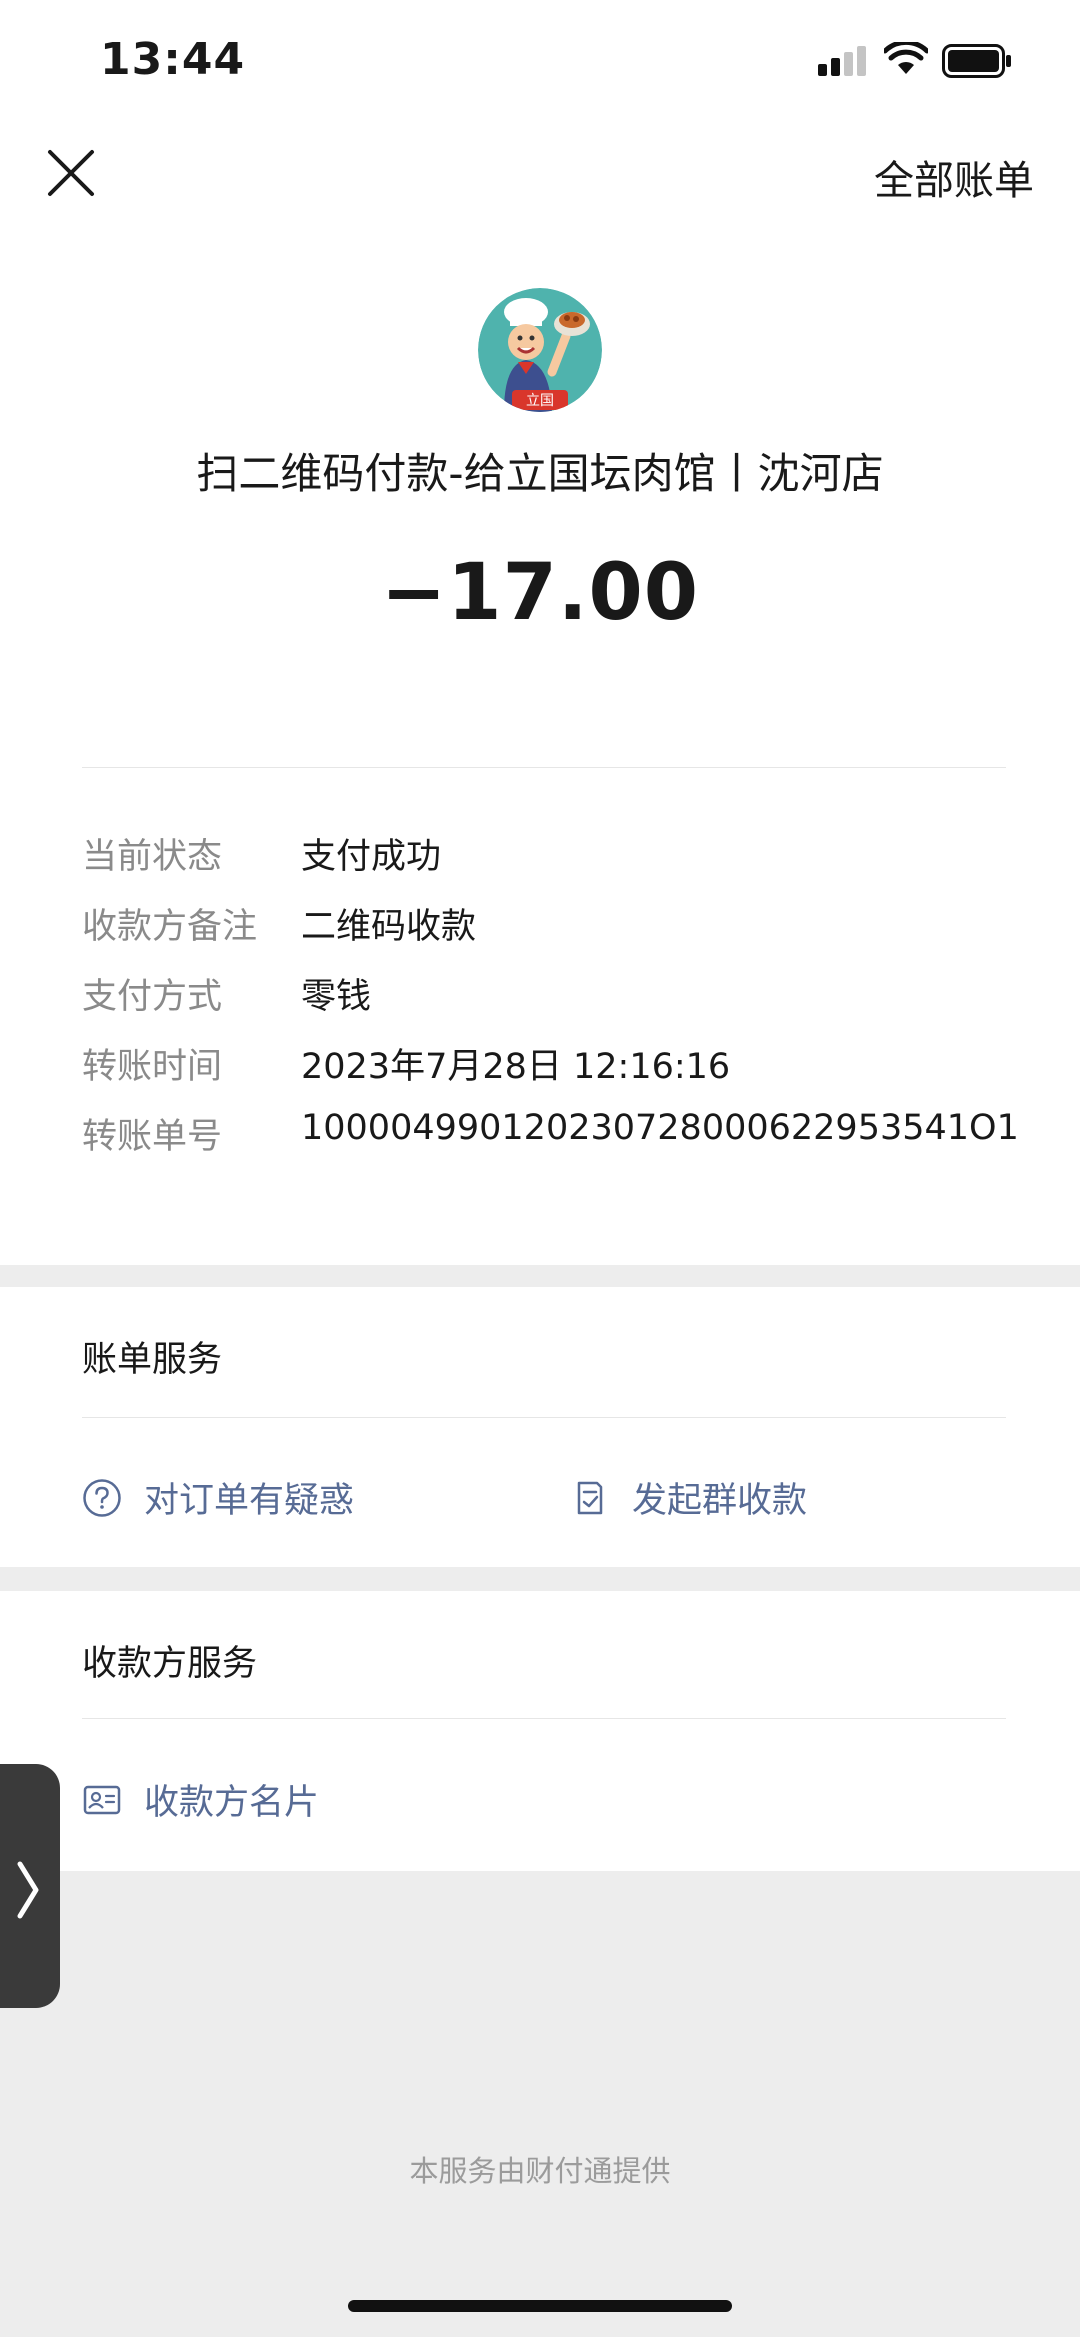  What do you see at coordinates (540, 2306) in the screenshot?
I see `home-indicator` at bounding box center [540, 2306].